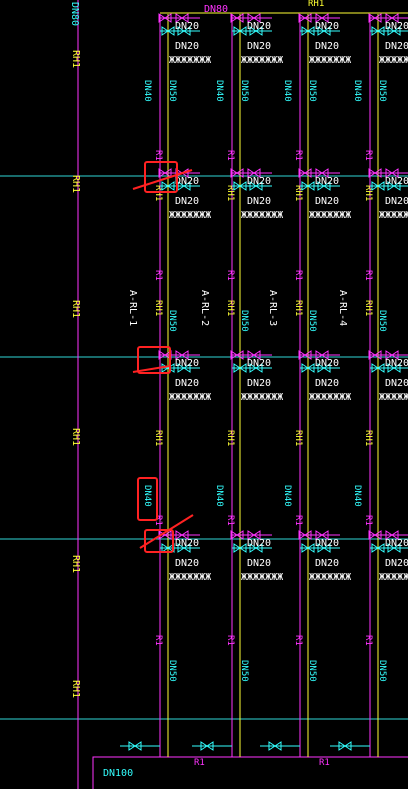 This screenshot has width=408, height=789. Describe the element at coordinates (272, 308) in the screenshot. I see `riser-tag: A-RL-3` at that location.